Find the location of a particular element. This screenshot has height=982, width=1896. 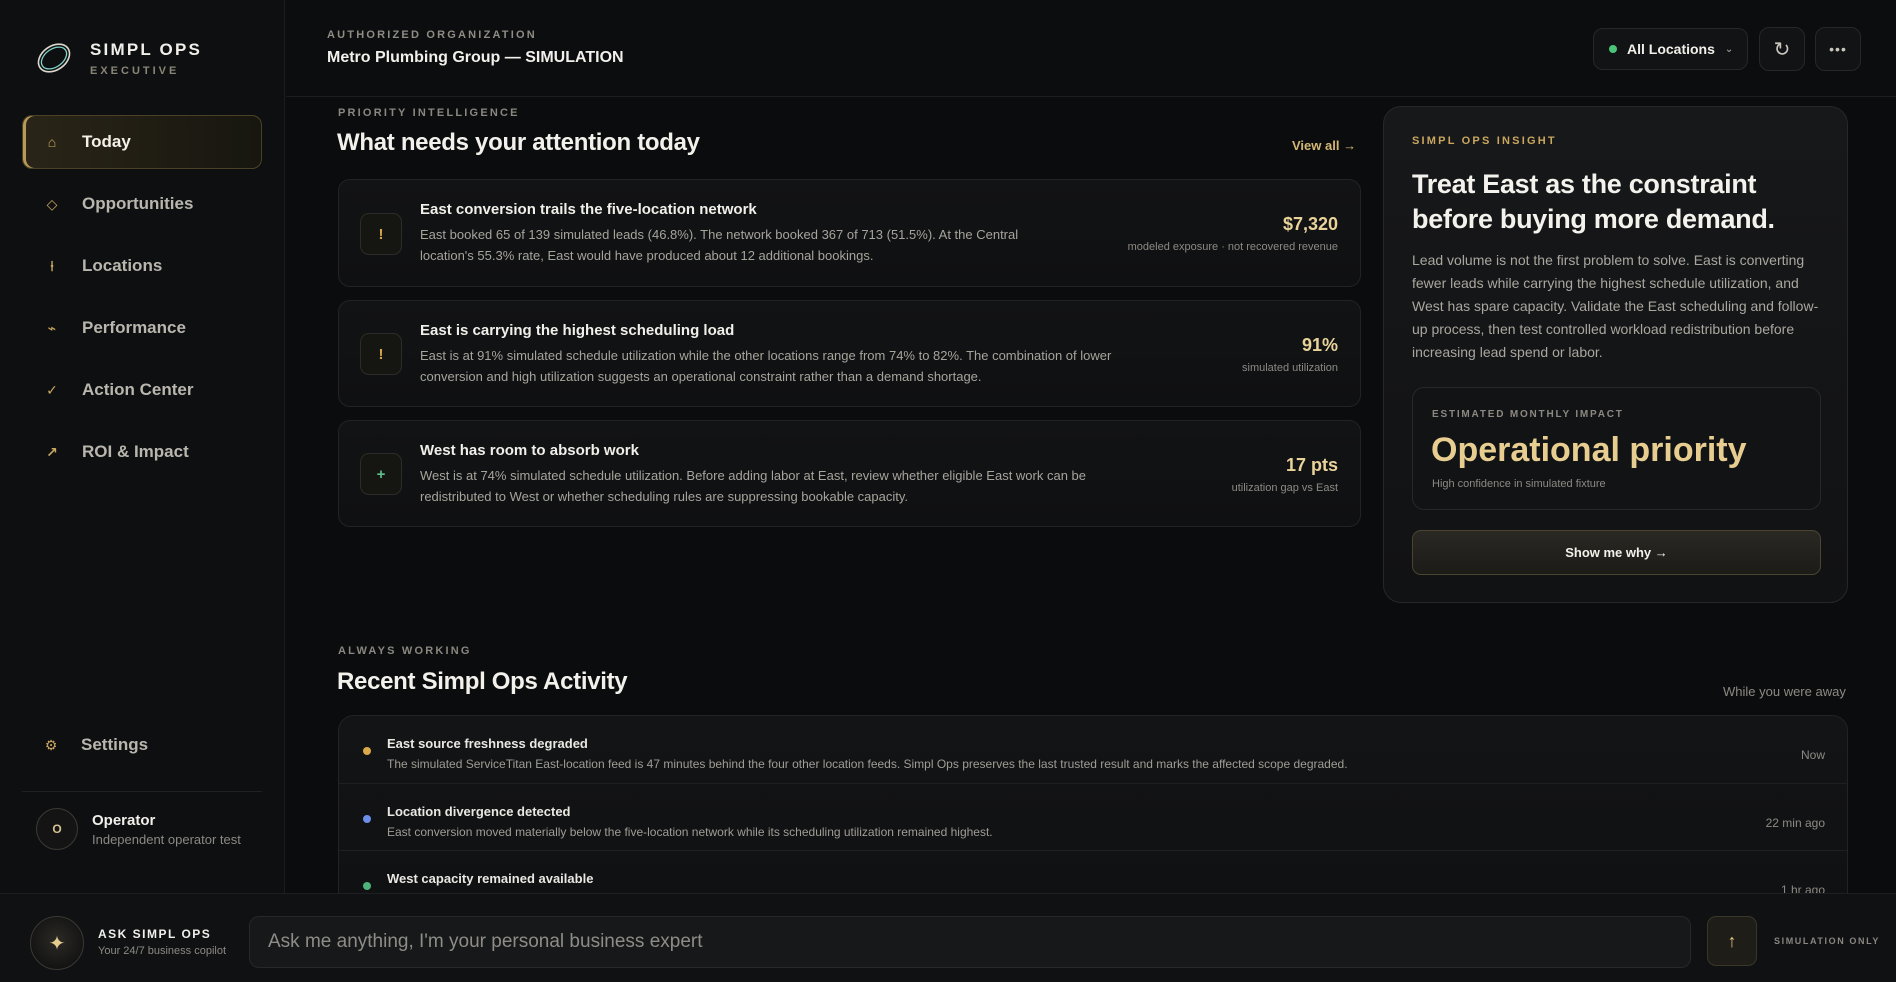

activity-title: West capacity remained available is located at coordinates (490, 878).